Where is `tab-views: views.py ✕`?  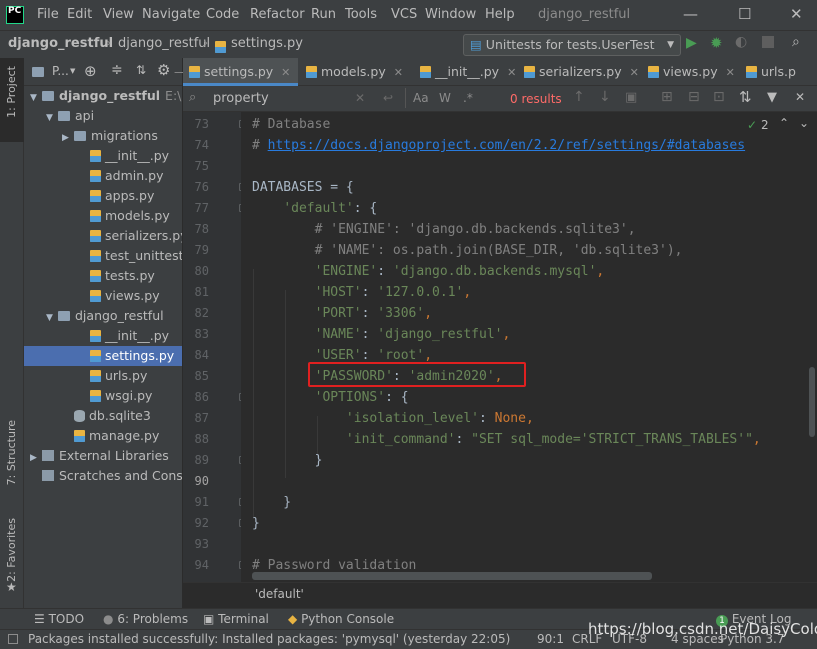 tab-views: views.py ✕ is located at coordinates (690, 72).